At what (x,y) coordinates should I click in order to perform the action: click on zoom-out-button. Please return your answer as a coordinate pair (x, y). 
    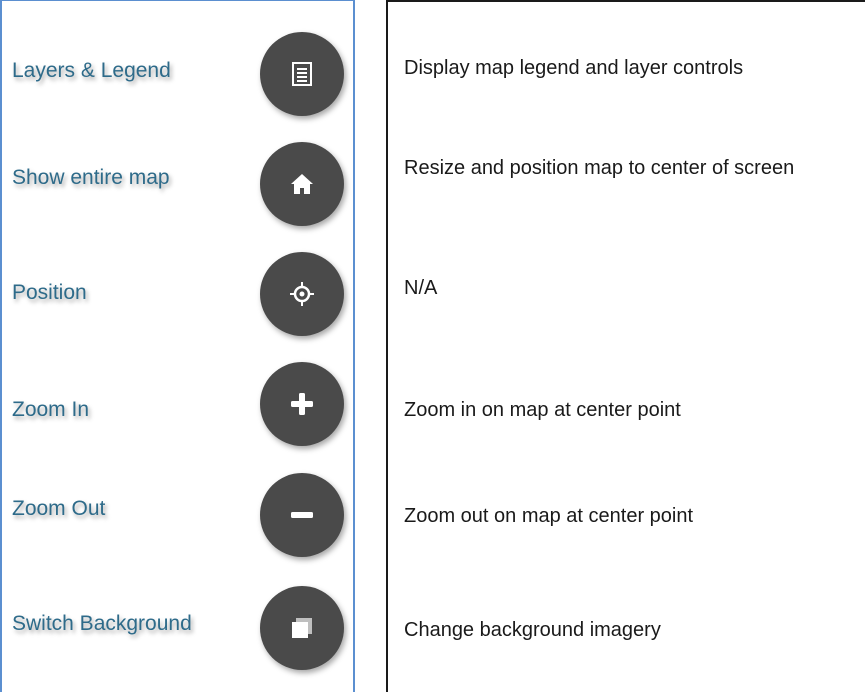
    Looking at the image, I should click on (302, 515).